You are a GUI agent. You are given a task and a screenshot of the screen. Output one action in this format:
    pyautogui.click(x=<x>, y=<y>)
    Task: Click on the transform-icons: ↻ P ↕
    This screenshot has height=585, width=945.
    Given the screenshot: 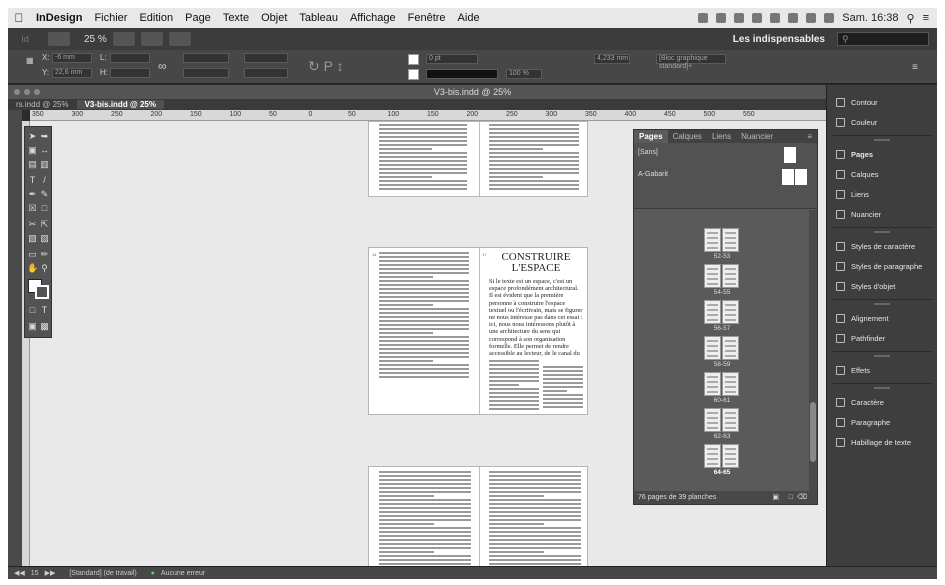 What is the action you would take?
    pyautogui.click(x=326, y=66)
    